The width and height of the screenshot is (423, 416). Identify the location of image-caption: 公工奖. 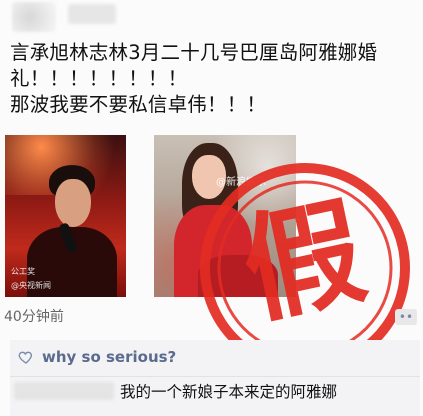
(23, 271).